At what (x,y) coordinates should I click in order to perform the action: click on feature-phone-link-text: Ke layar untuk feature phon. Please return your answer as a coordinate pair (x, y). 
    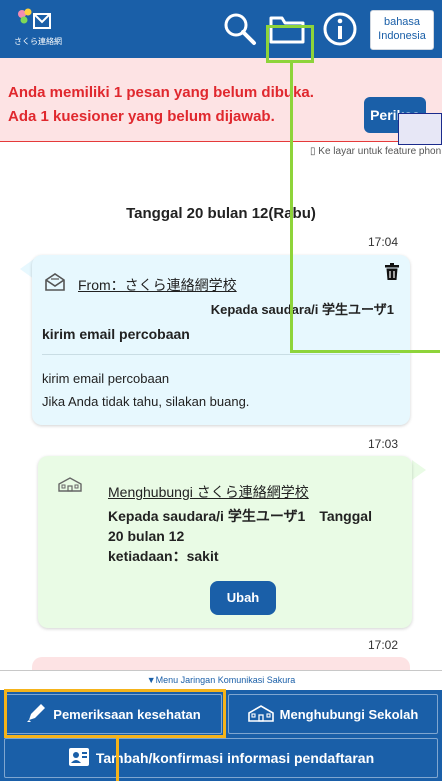
    Looking at the image, I should click on (380, 151).